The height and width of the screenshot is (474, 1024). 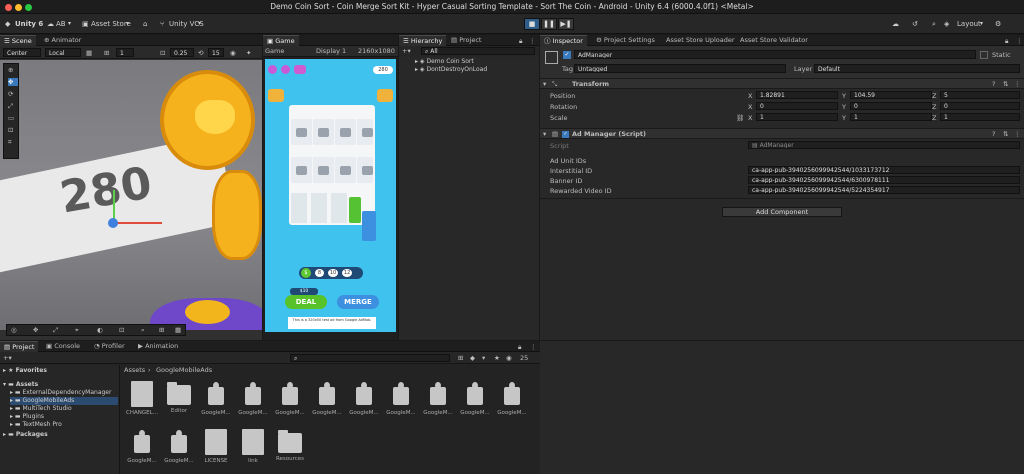 What do you see at coordinates (281, 40) in the screenshot?
I see `tab-game: ▣ Game` at bounding box center [281, 40].